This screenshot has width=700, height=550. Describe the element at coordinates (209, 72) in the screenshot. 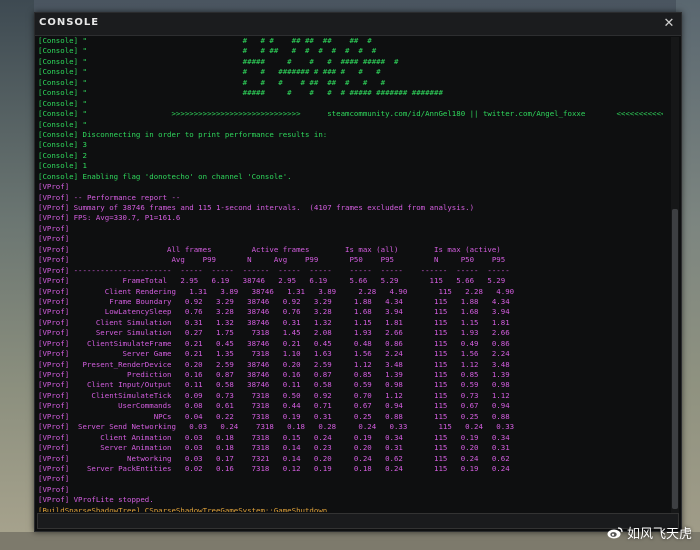

I see `console-line: [Console] " # # ####### # ### # # #` at that location.